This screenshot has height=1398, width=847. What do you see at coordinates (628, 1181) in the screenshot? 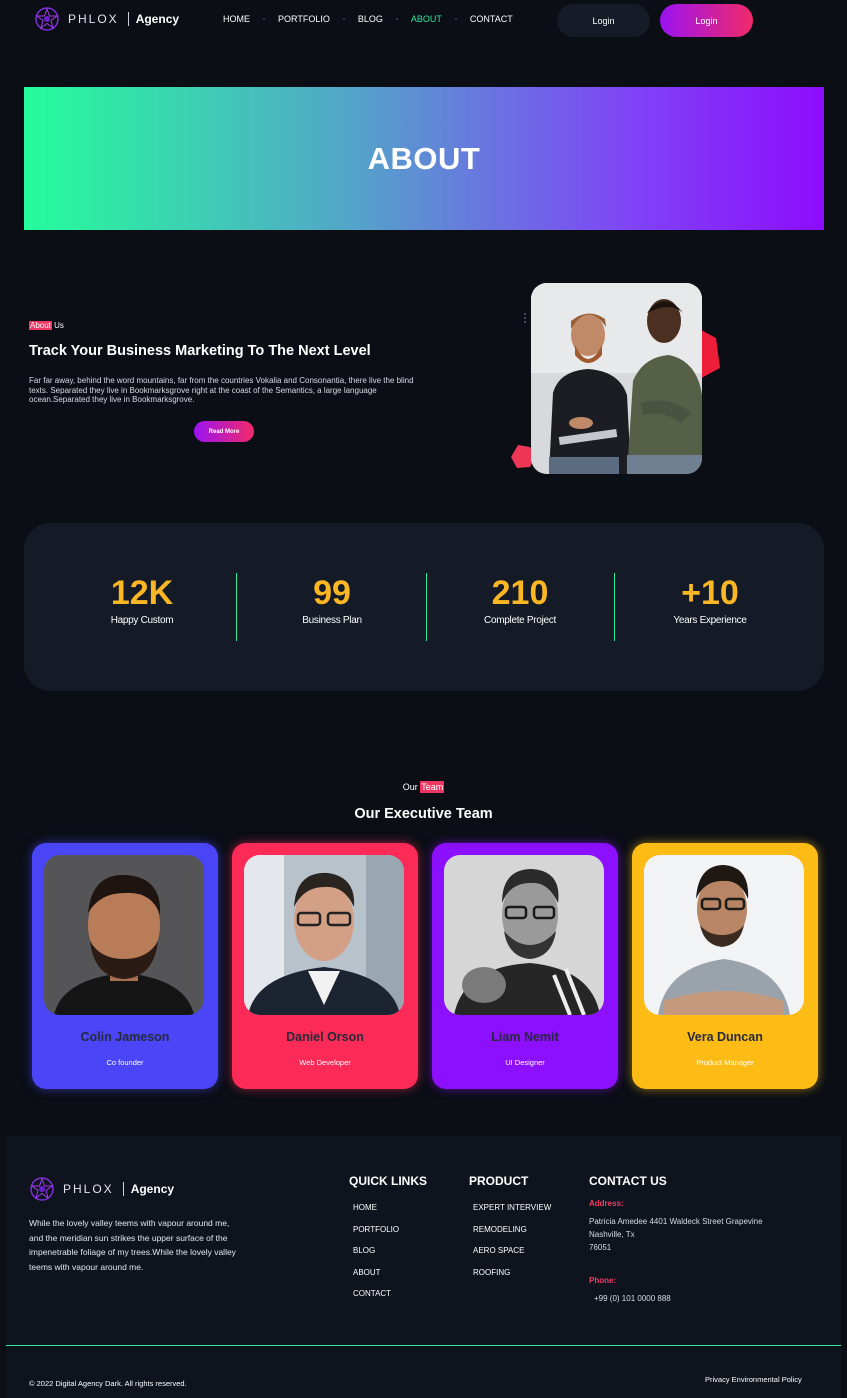
I see `contact-title: CONTACT US` at bounding box center [628, 1181].